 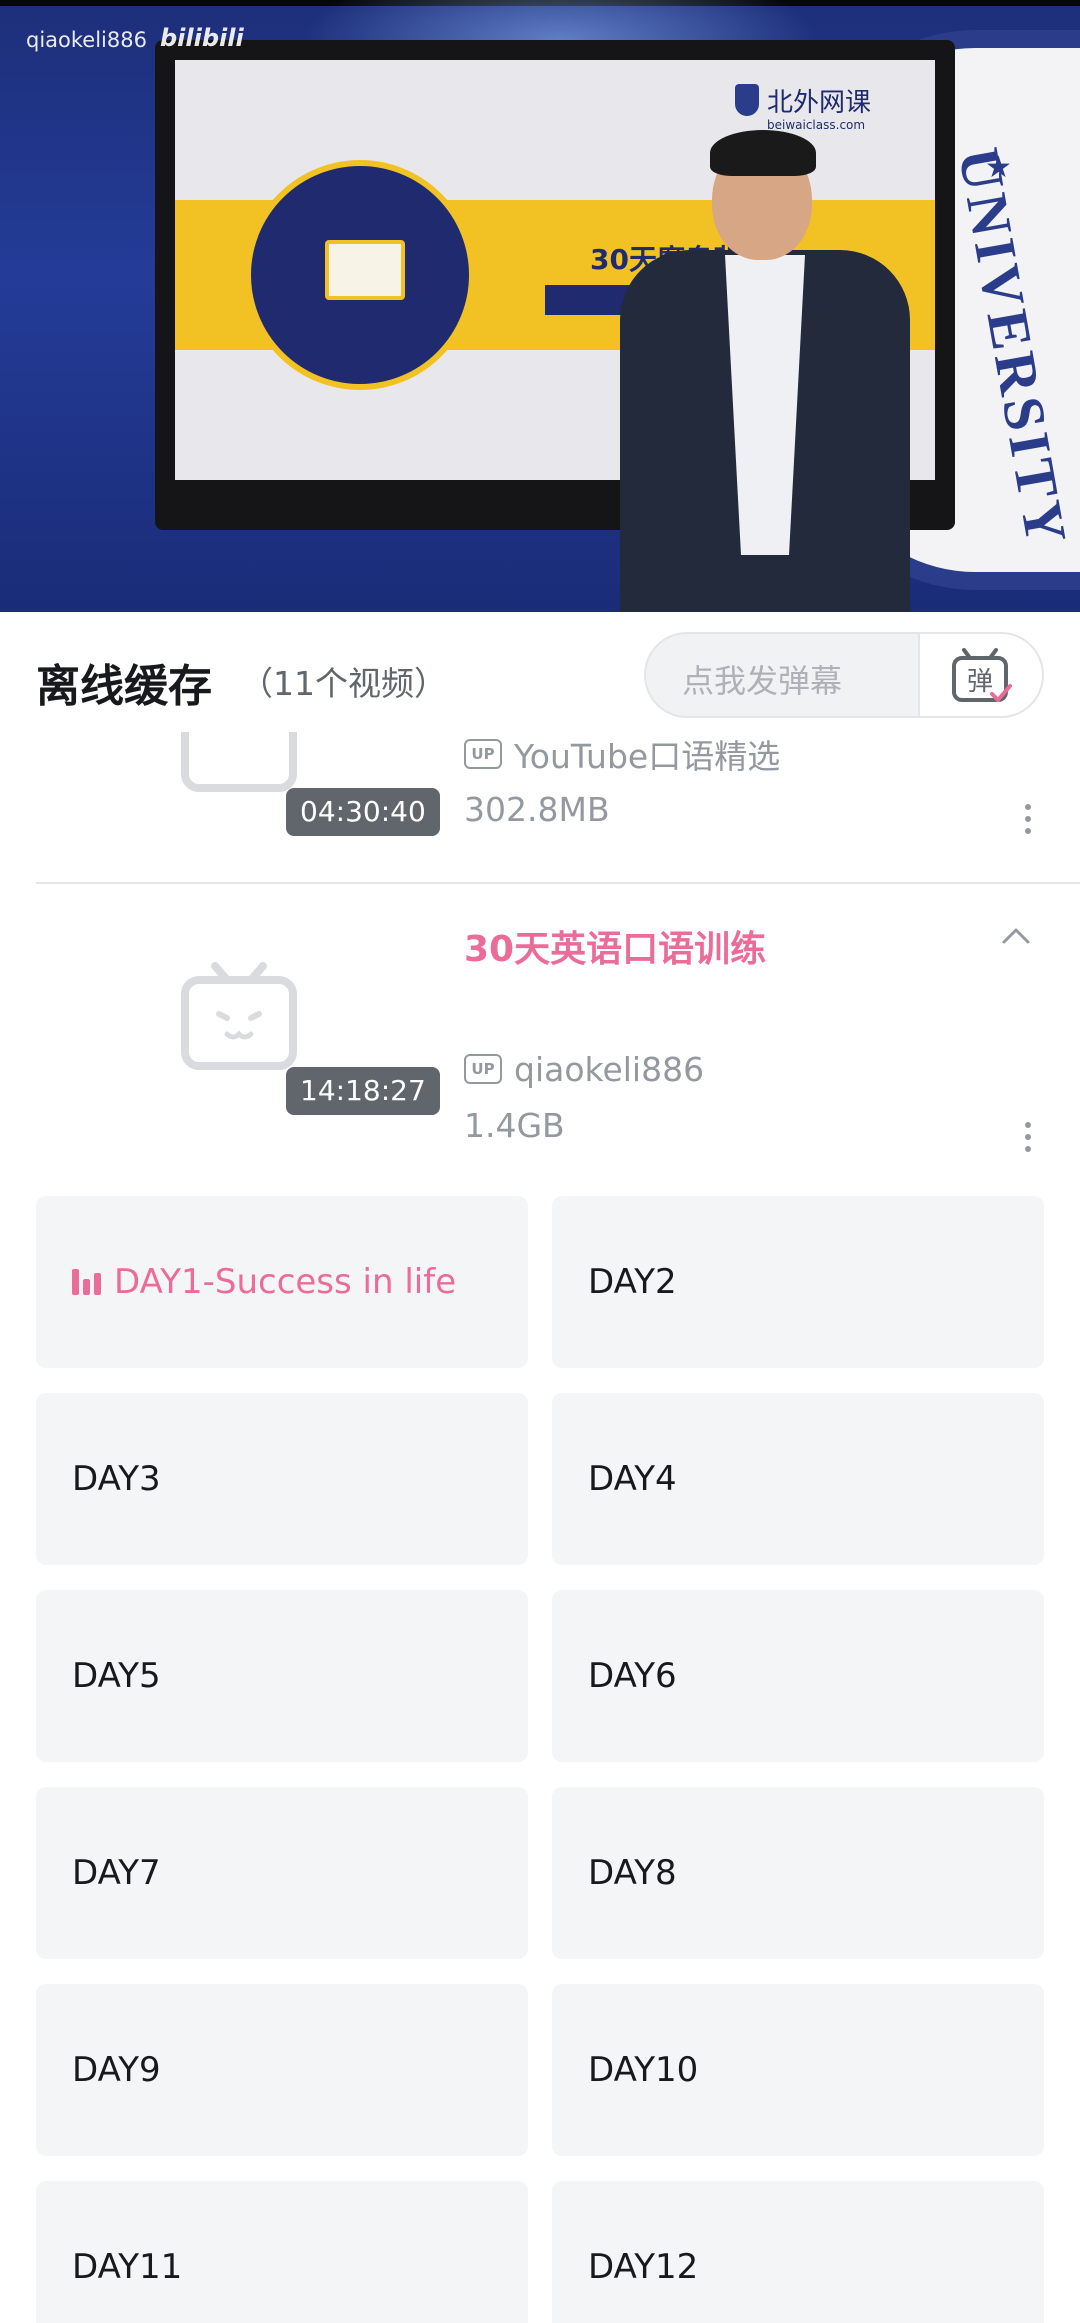 What do you see at coordinates (763, 153) in the screenshot?
I see `presenter-hair` at bounding box center [763, 153].